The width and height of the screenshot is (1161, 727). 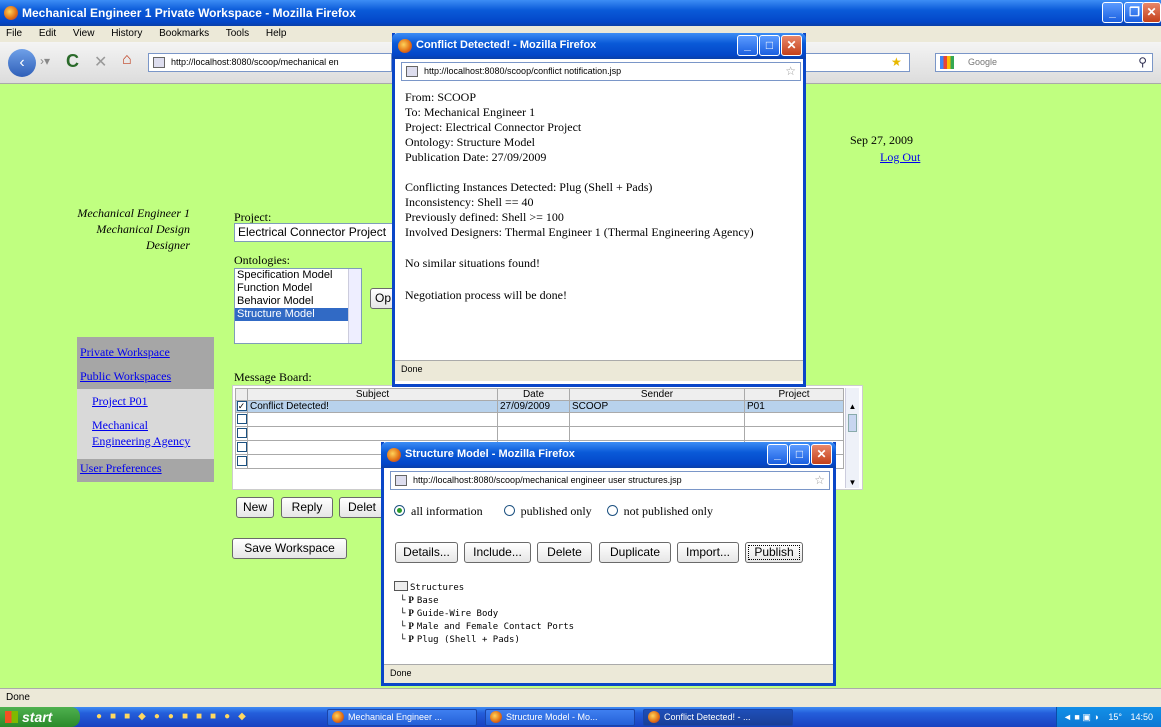 What do you see at coordinates (399, 510) in the screenshot?
I see `radio-all-information` at bounding box center [399, 510].